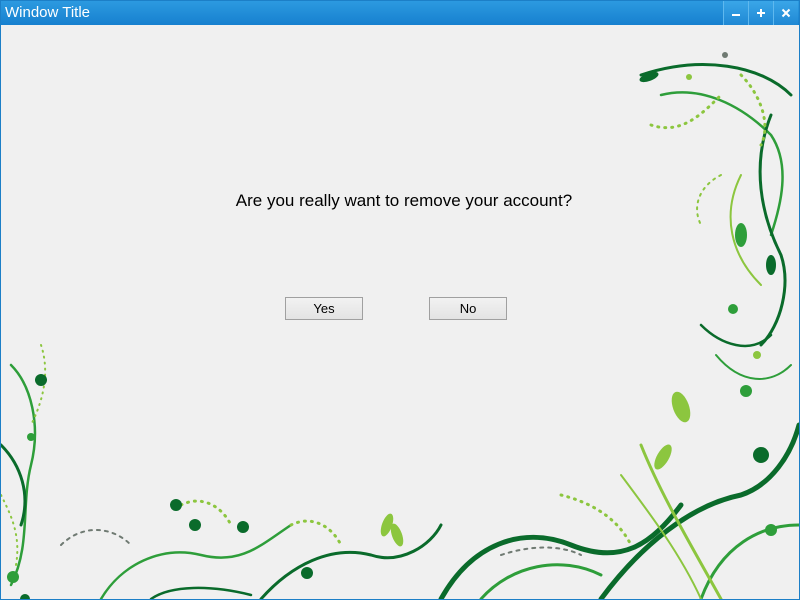  I want to click on close-button, so click(785, 13).